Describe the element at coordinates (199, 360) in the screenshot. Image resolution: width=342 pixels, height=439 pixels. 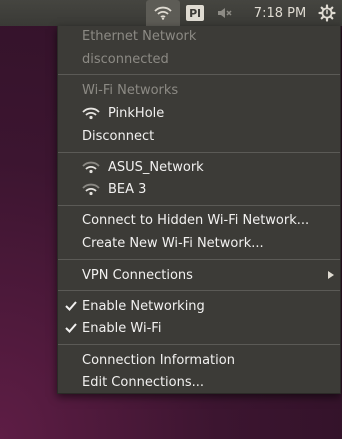
I see `connection-information-item: Connection Information` at that location.